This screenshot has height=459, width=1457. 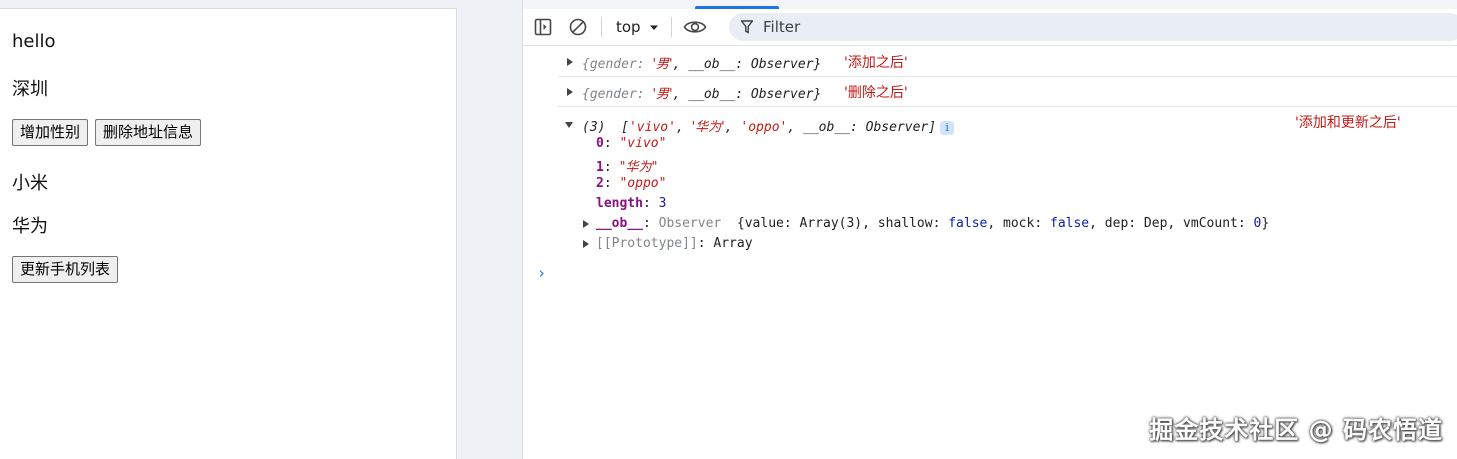 What do you see at coordinates (674, 243) in the screenshot?
I see `prototype-property: [[Prototype]]: Array` at bounding box center [674, 243].